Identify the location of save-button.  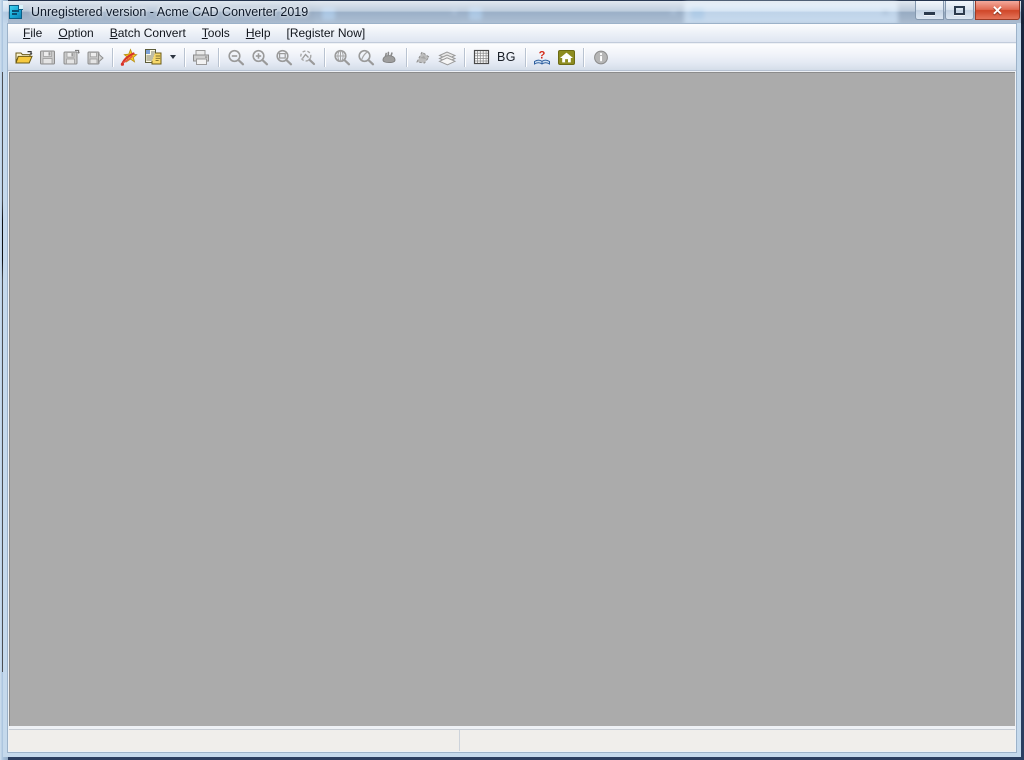
(47, 57).